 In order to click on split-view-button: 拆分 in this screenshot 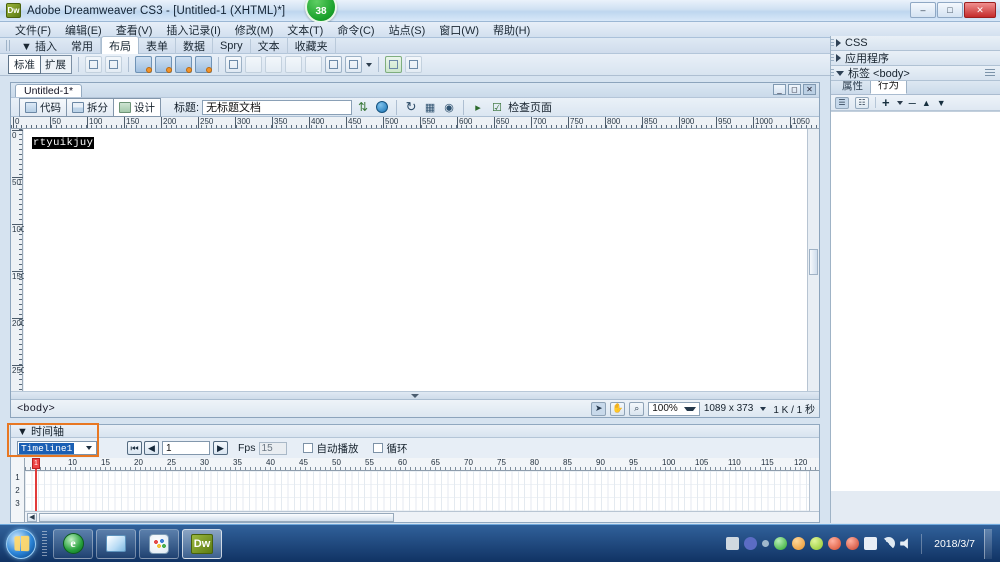, I will do `click(90, 107)`.